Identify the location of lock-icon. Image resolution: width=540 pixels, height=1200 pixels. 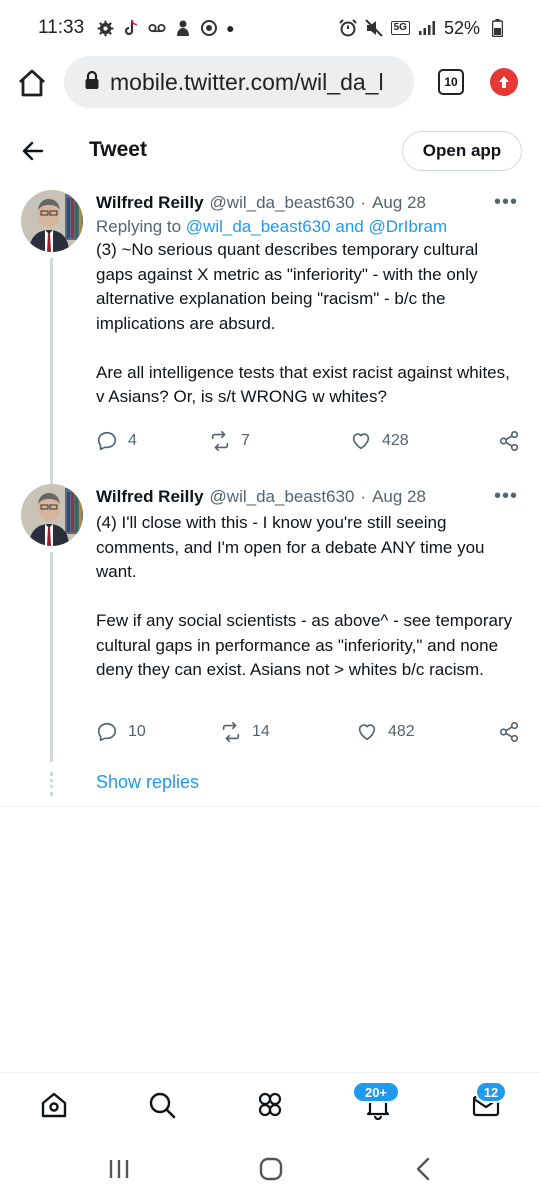
(92, 82).